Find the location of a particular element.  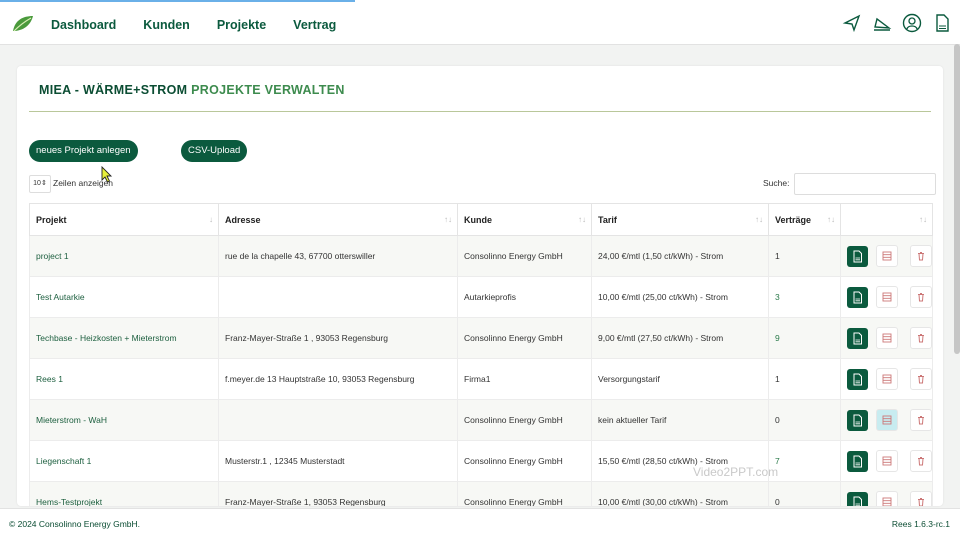

document-icon is located at coordinates (942, 23).